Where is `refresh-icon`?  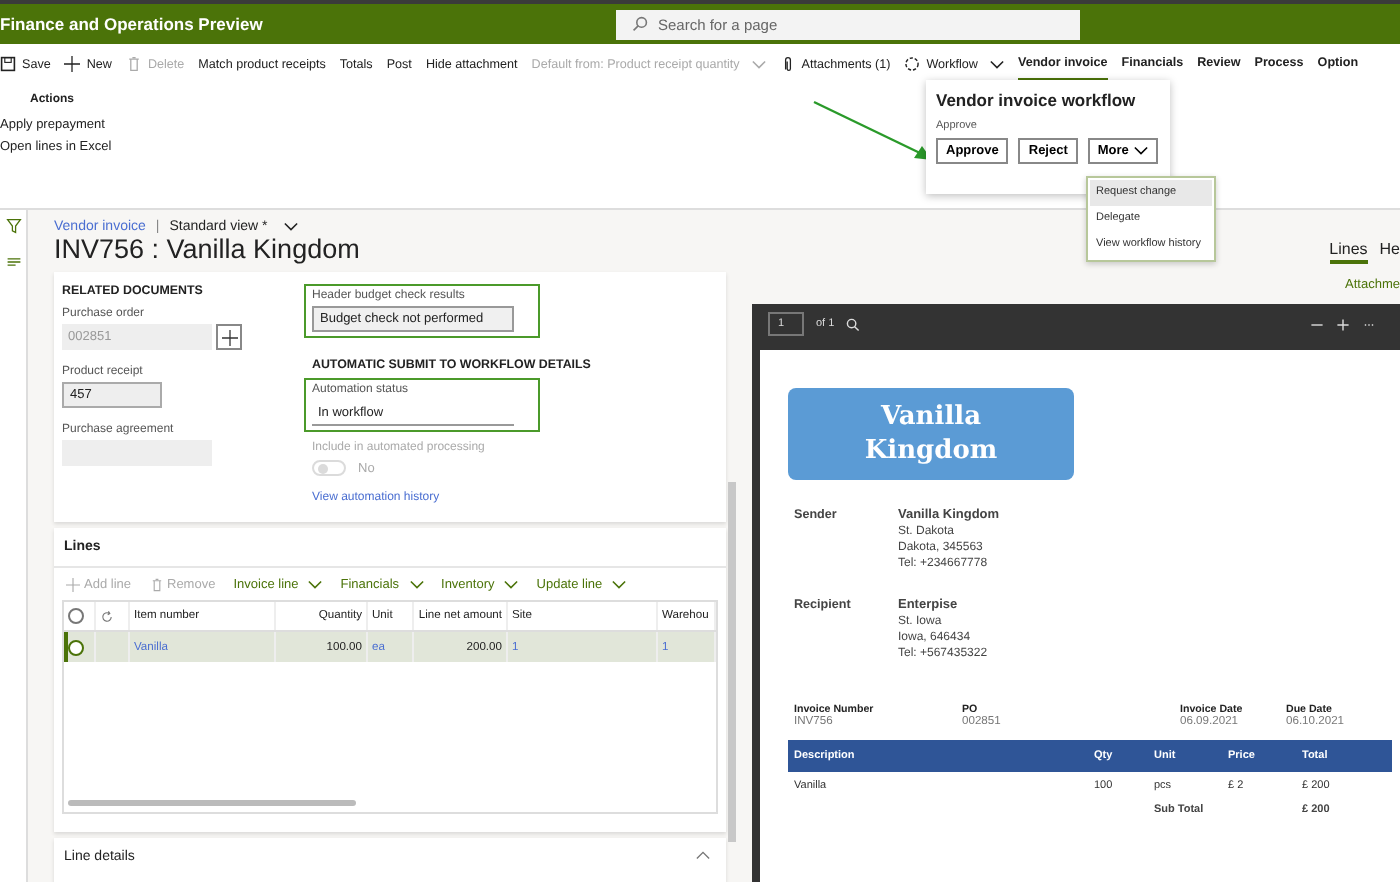 refresh-icon is located at coordinates (107, 616).